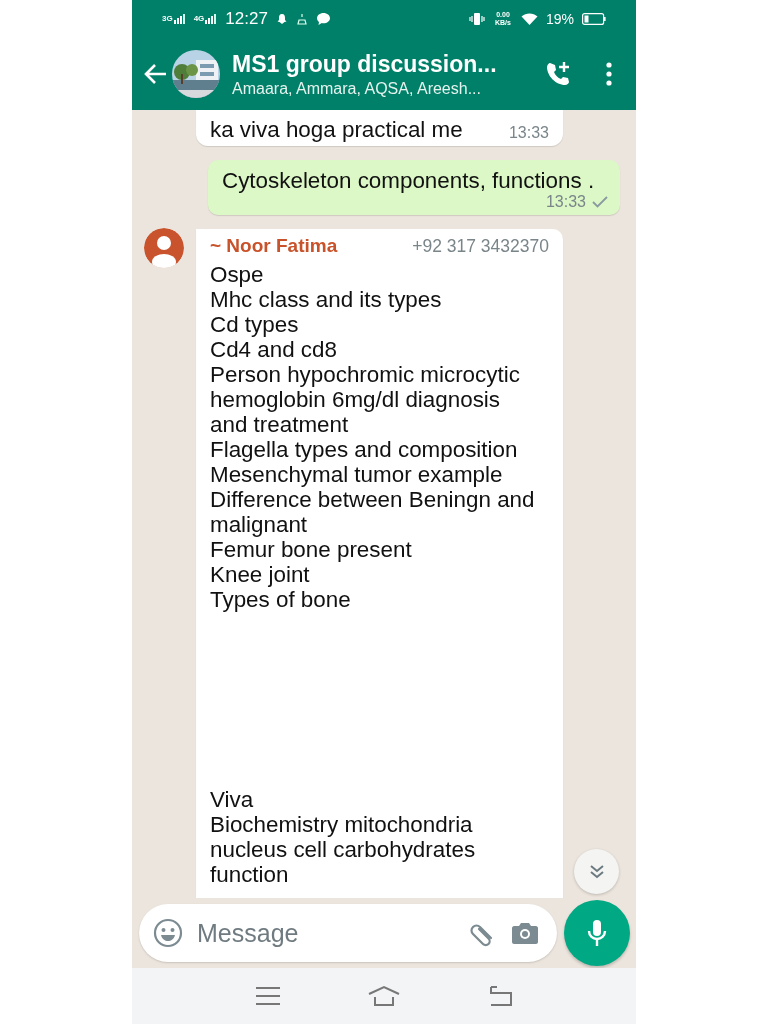 This screenshot has width=768, height=1024. What do you see at coordinates (384, 996) in the screenshot?
I see `home-icon` at bounding box center [384, 996].